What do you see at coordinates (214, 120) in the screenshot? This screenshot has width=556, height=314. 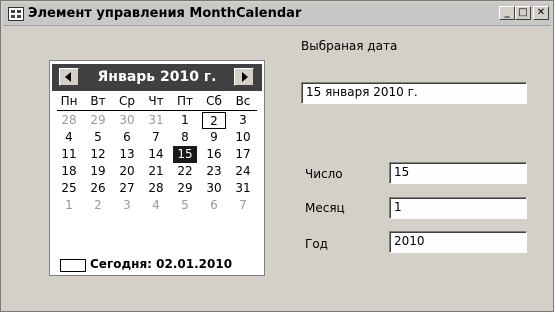 I see `today-day: 2` at bounding box center [214, 120].